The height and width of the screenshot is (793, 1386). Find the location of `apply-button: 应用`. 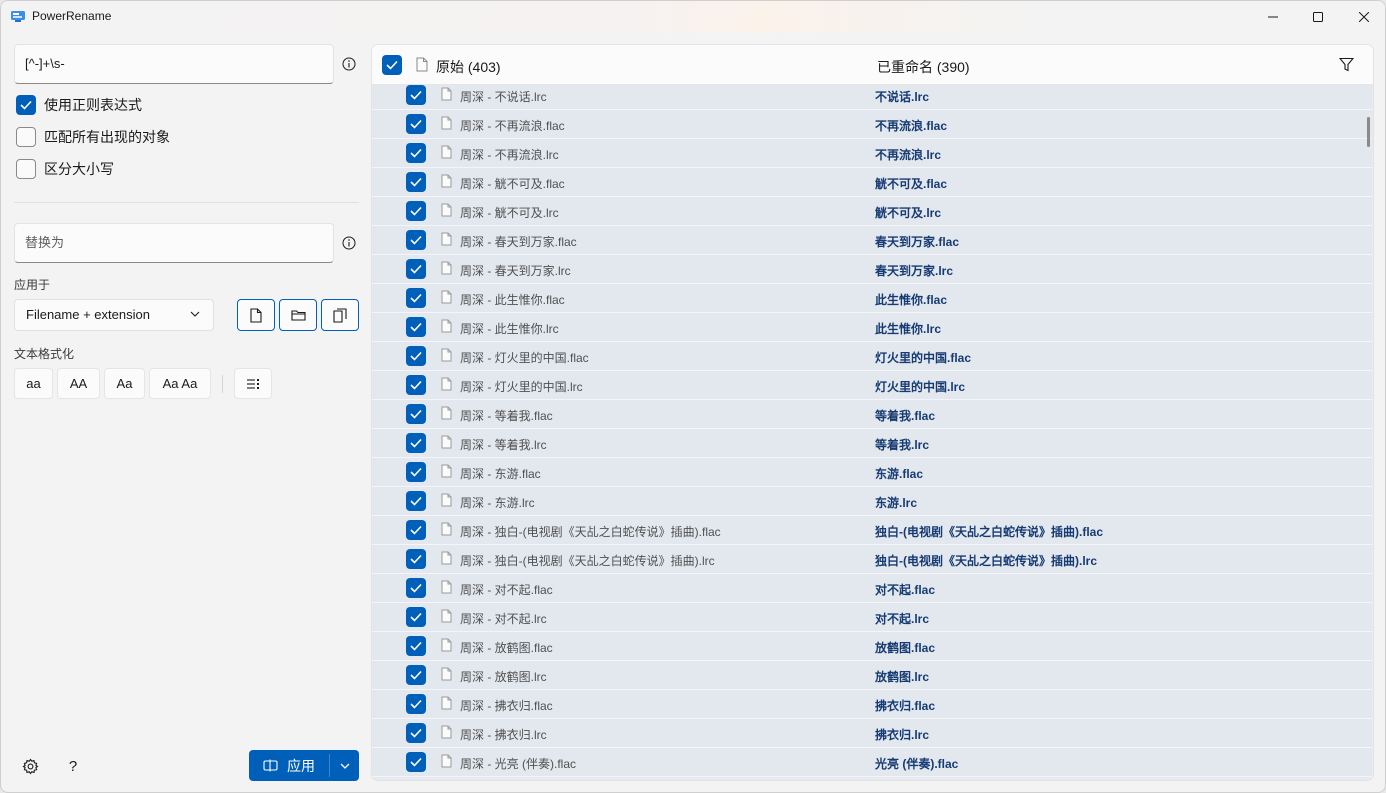

apply-button: 应用 is located at coordinates (289, 765).